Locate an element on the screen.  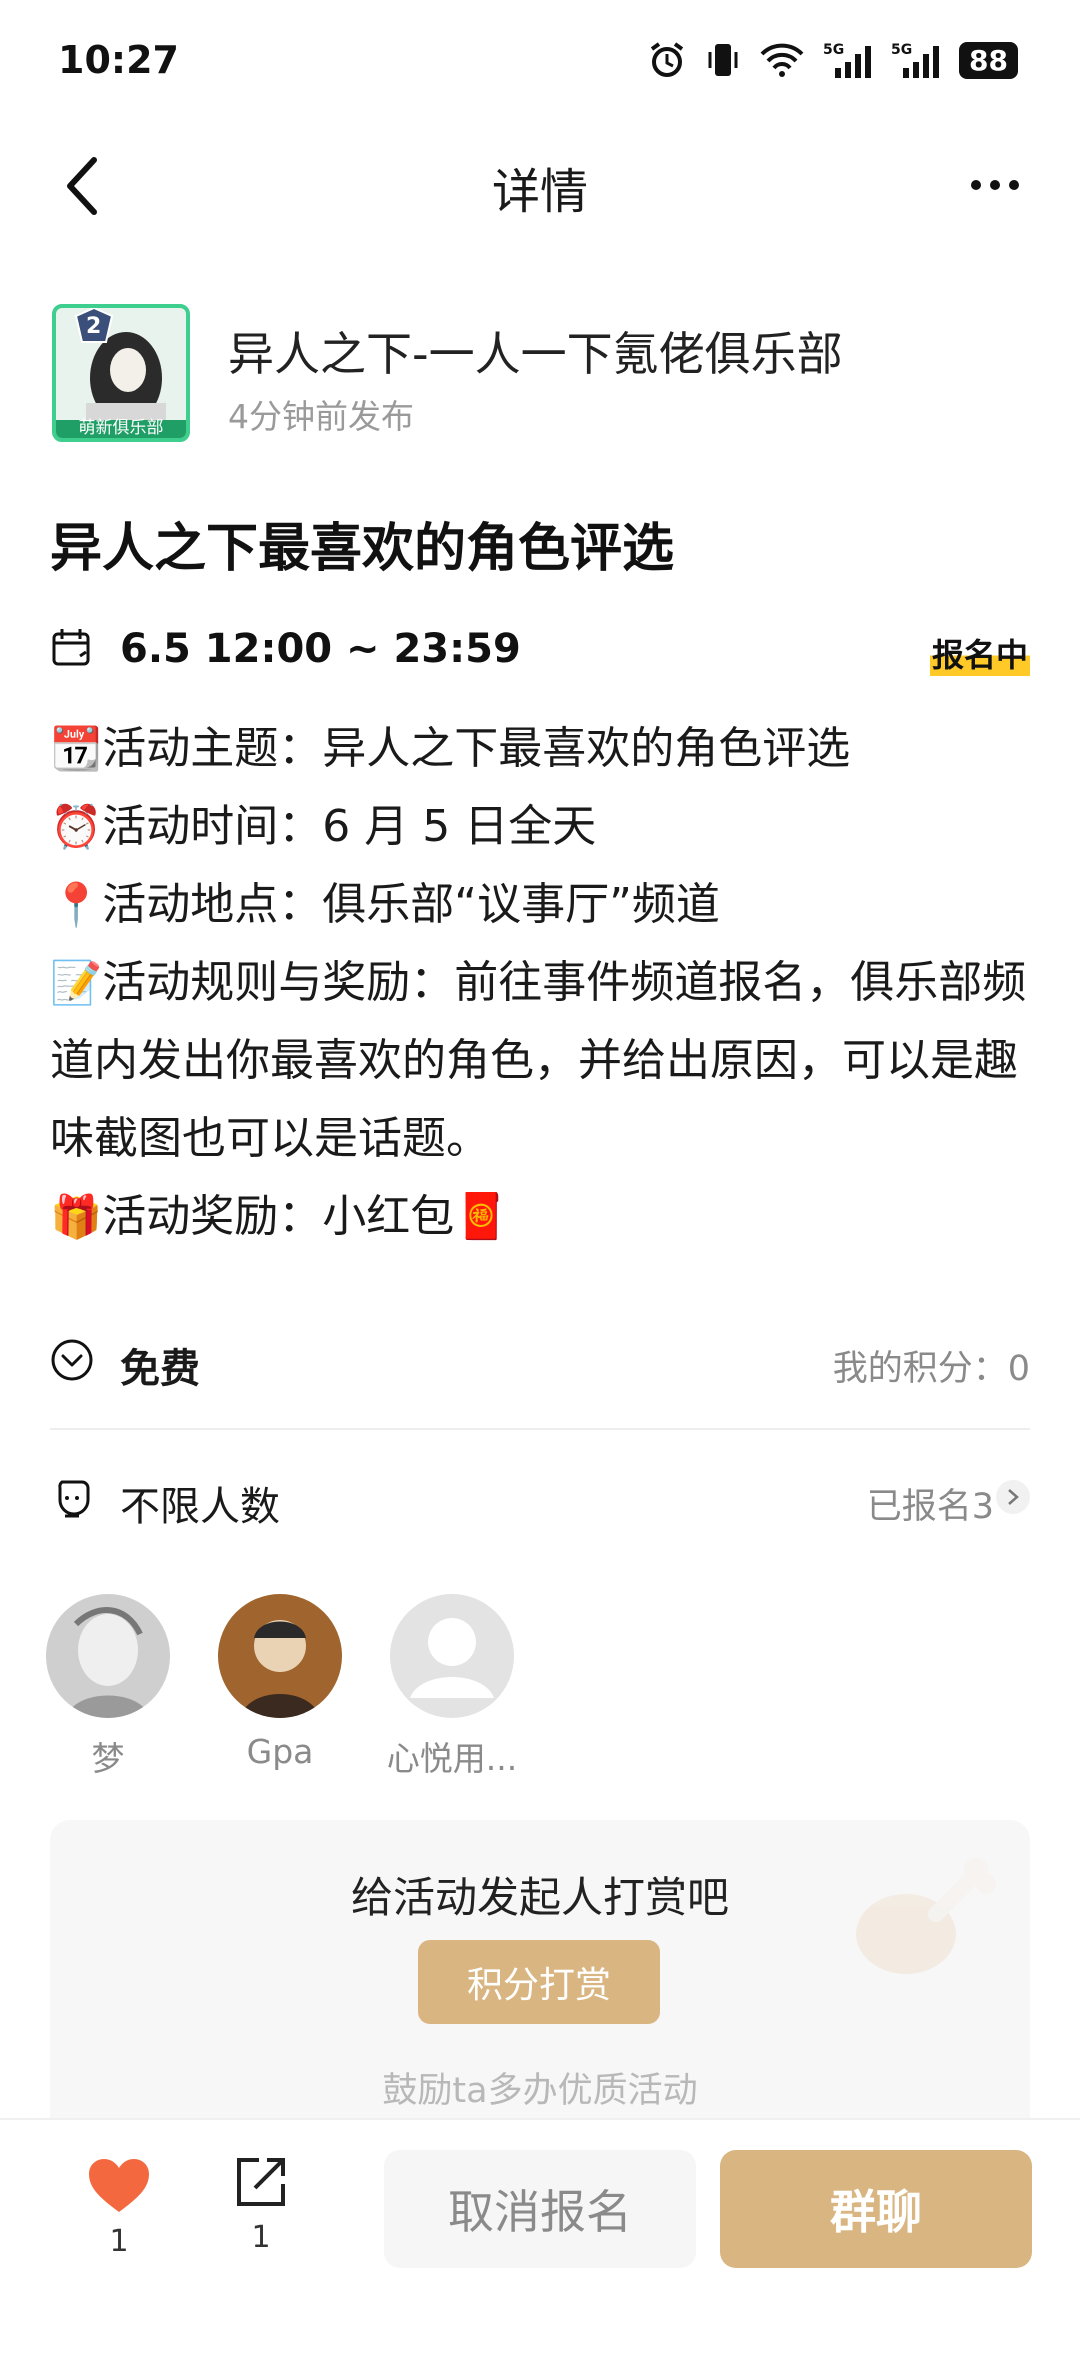
status-icons: 5G 5G 88 is located at coordinates (832, 60).